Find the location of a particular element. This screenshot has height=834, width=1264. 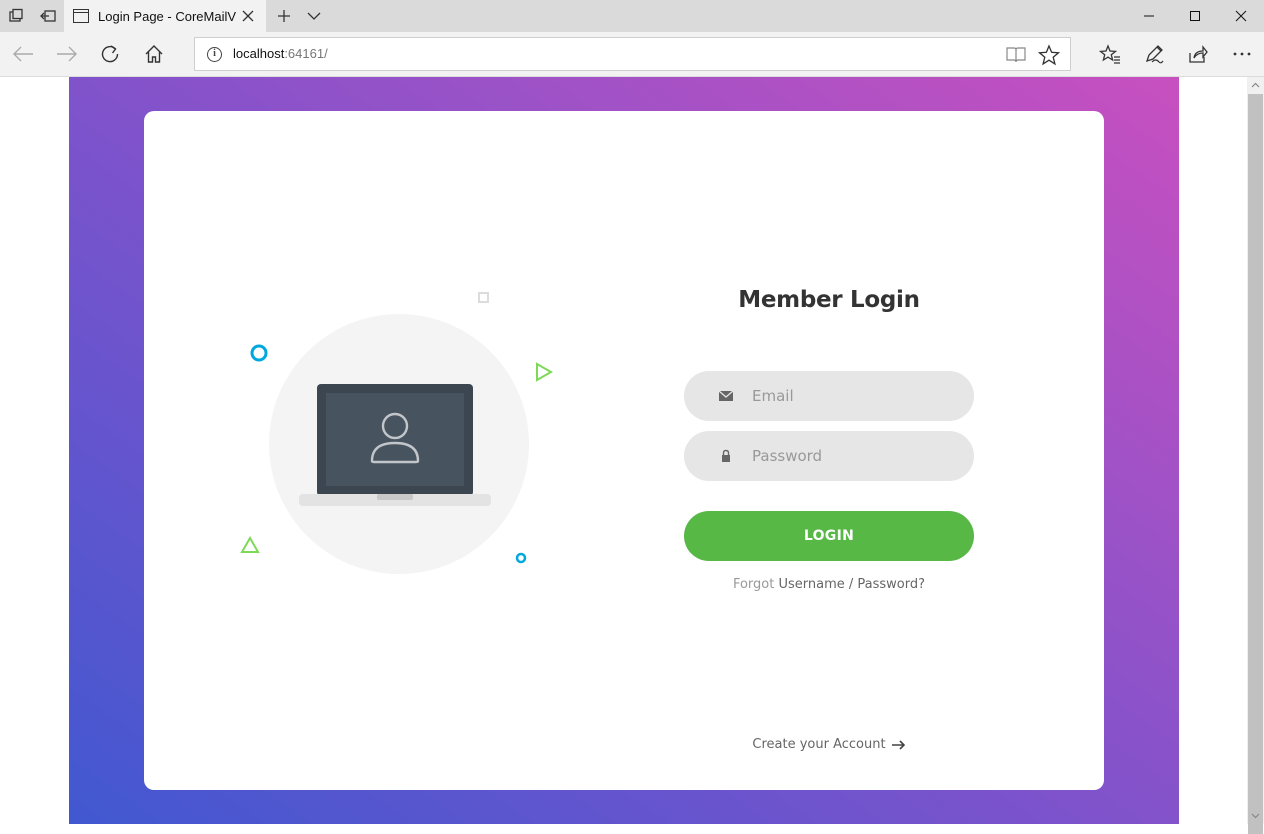

scroll-up-arrow-icon is located at coordinates (1255, 85).